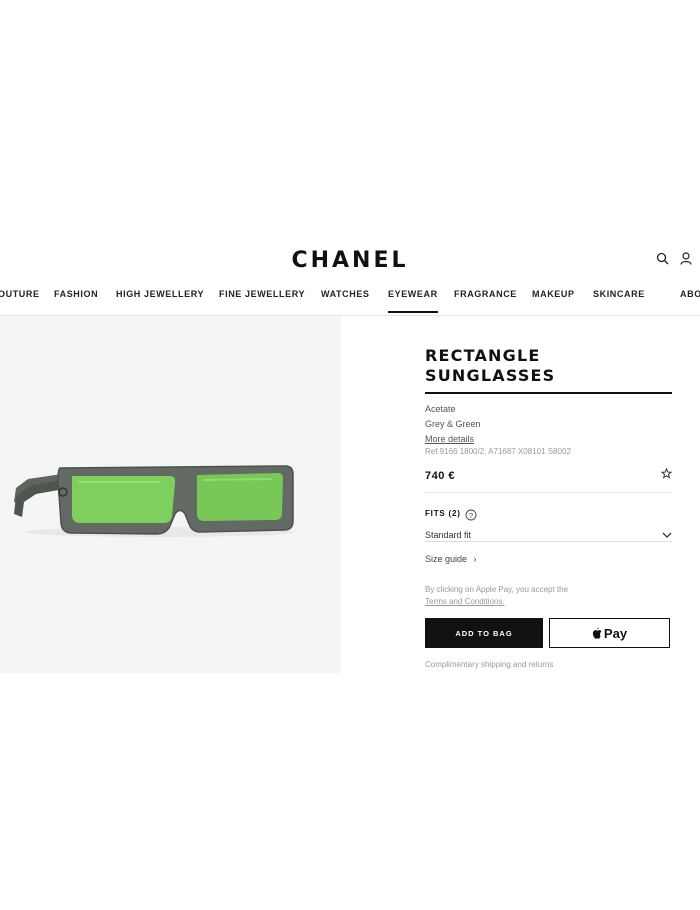  What do you see at coordinates (619, 294) in the screenshot?
I see `nav-item-skincare: SKINCARE` at bounding box center [619, 294].